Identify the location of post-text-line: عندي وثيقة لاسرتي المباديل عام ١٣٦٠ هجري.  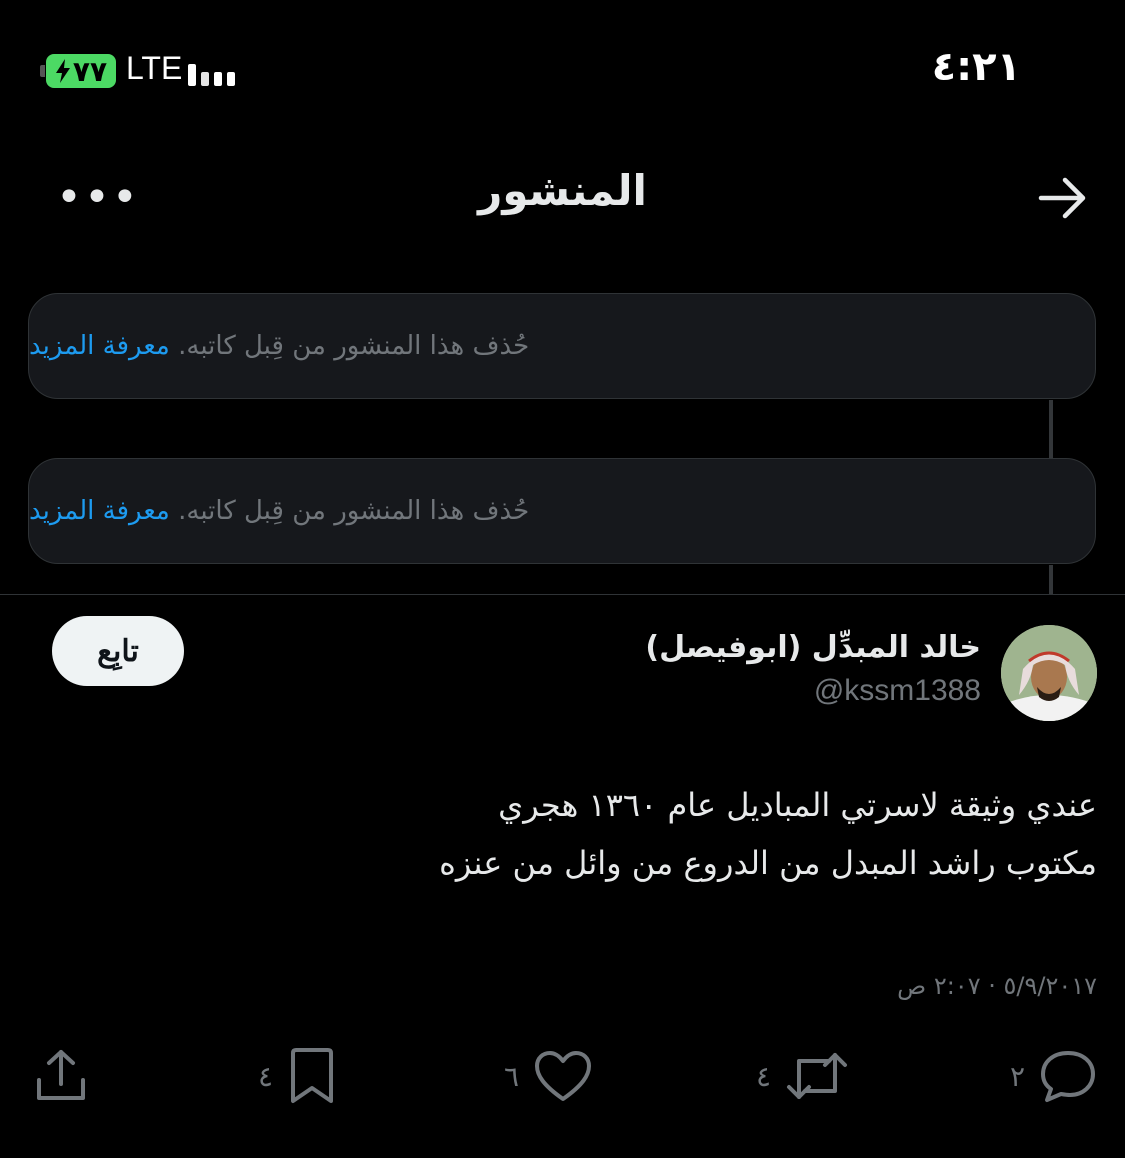
(797, 805).